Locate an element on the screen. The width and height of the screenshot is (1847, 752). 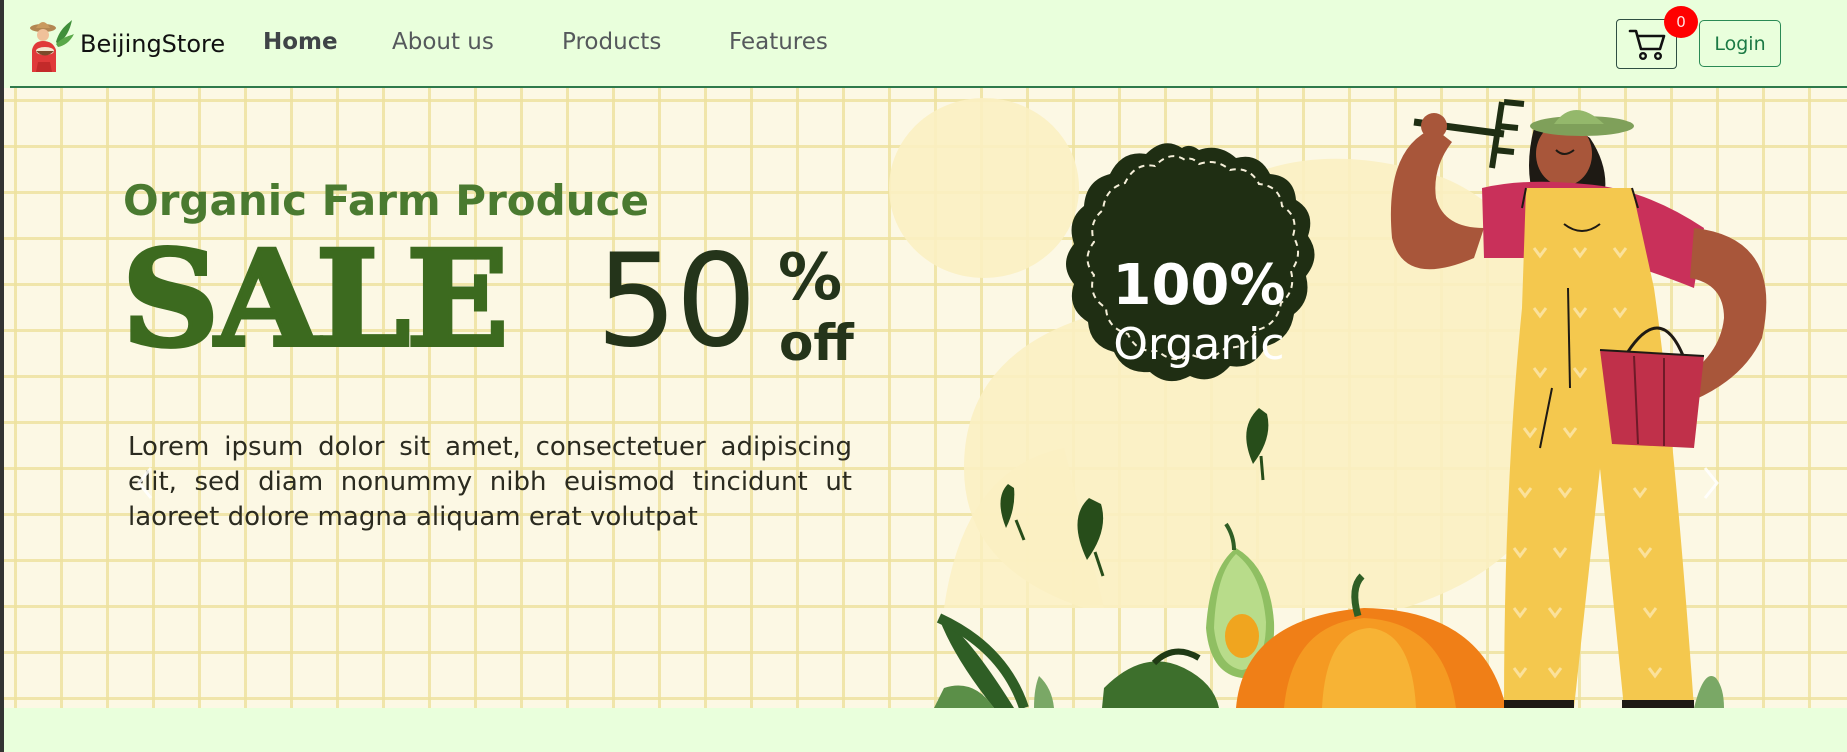
hero-sale-heading: SALE is located at coordinates (315, 299).